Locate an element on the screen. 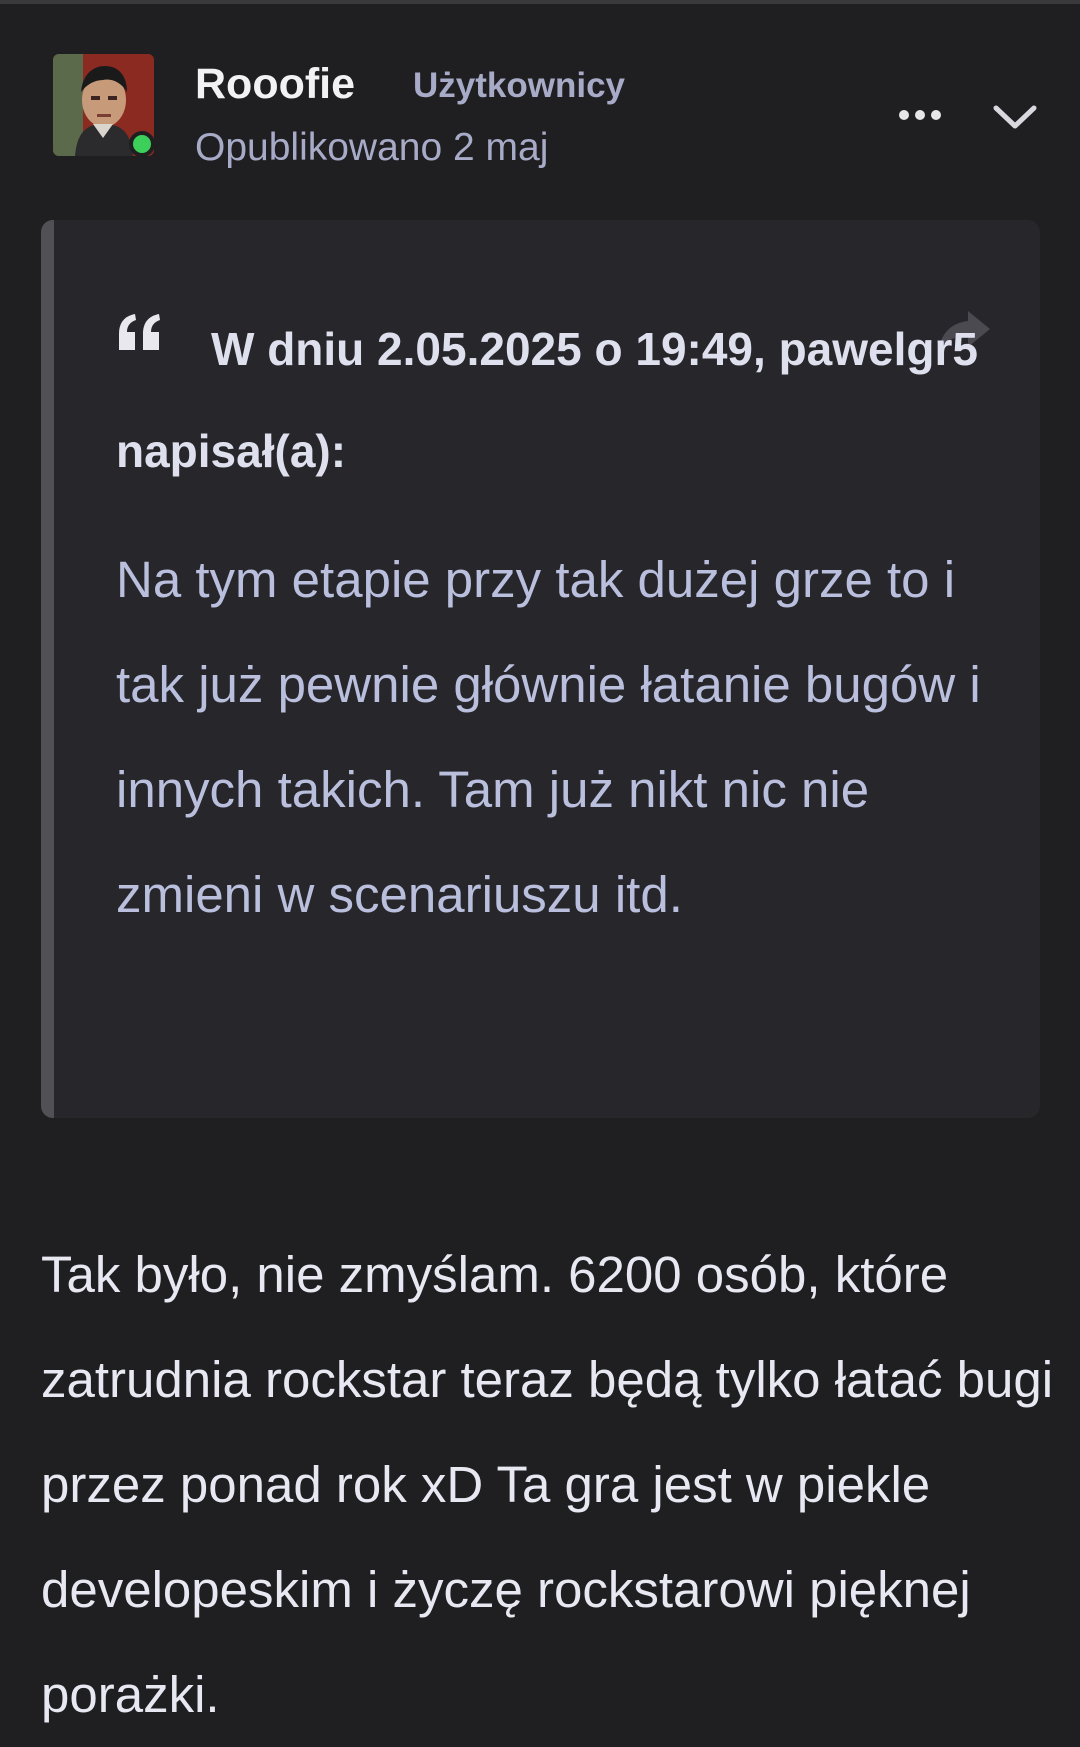 The height and width of the screenshot is (1747, 1080). post-date: Opublikowano 2 maj is located at coordinates (371, 148).